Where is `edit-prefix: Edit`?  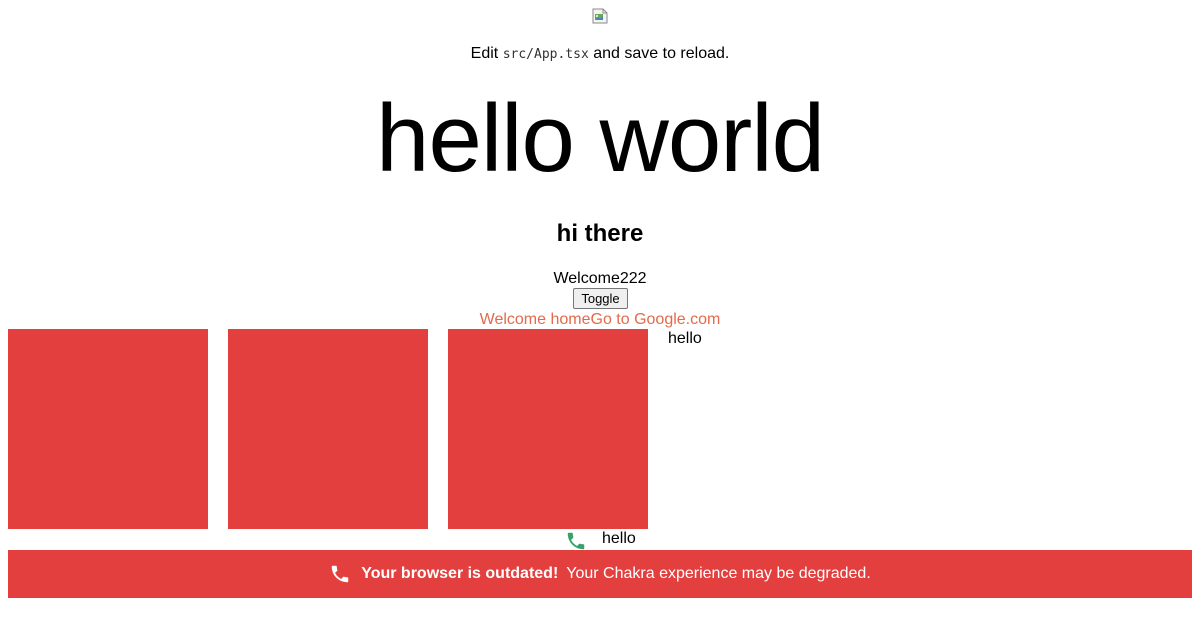 edit-prefix: Edit is located at coordinates (484, 53).